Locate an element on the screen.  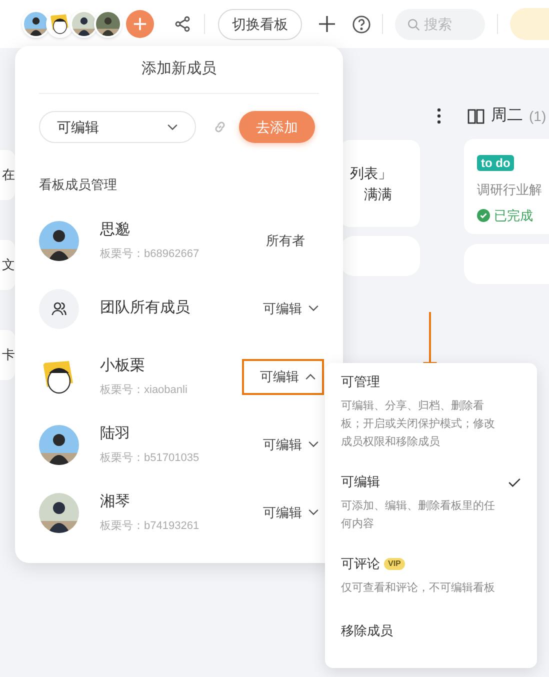
member-name: 湘琴 is located at coordinates (115, 502).